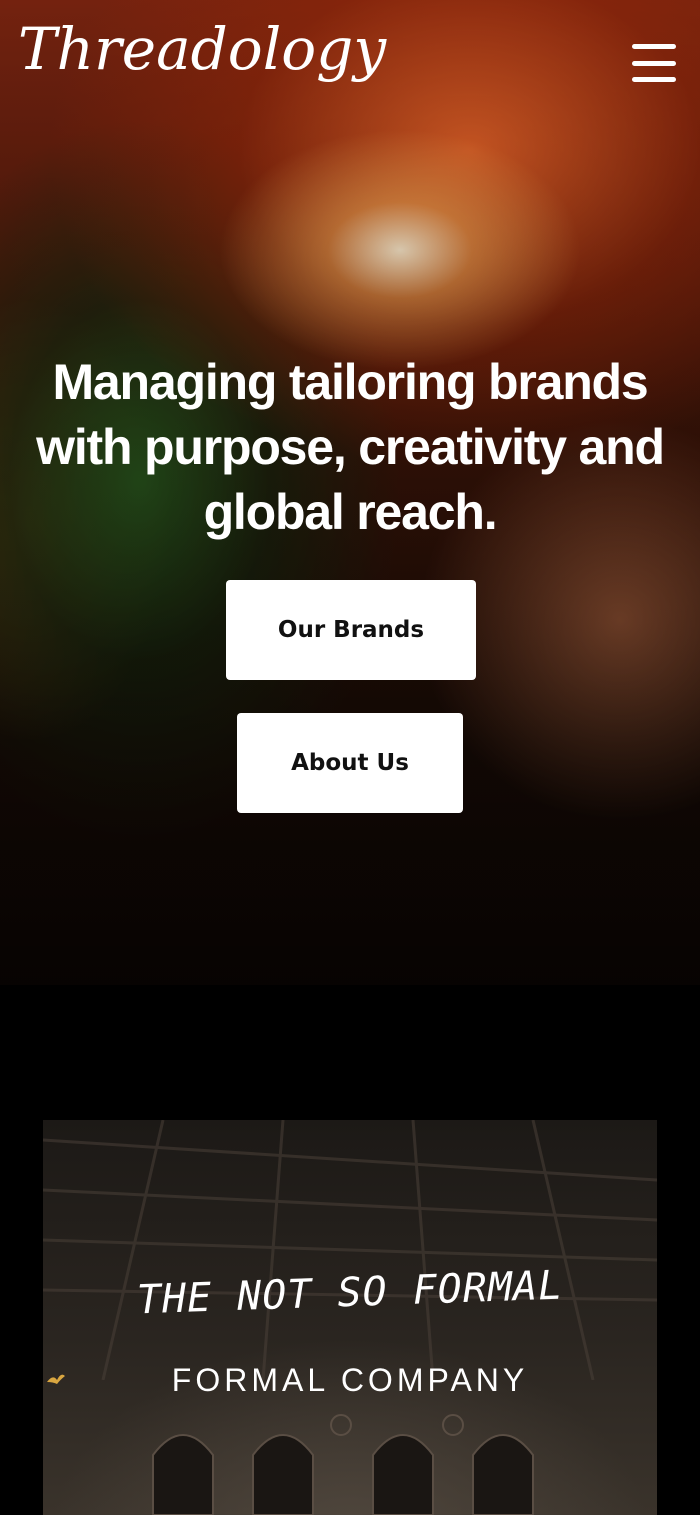 The width and height of the screenshot is (700, 1515). I want to click on stone-arches-image, so click(343, 1464).